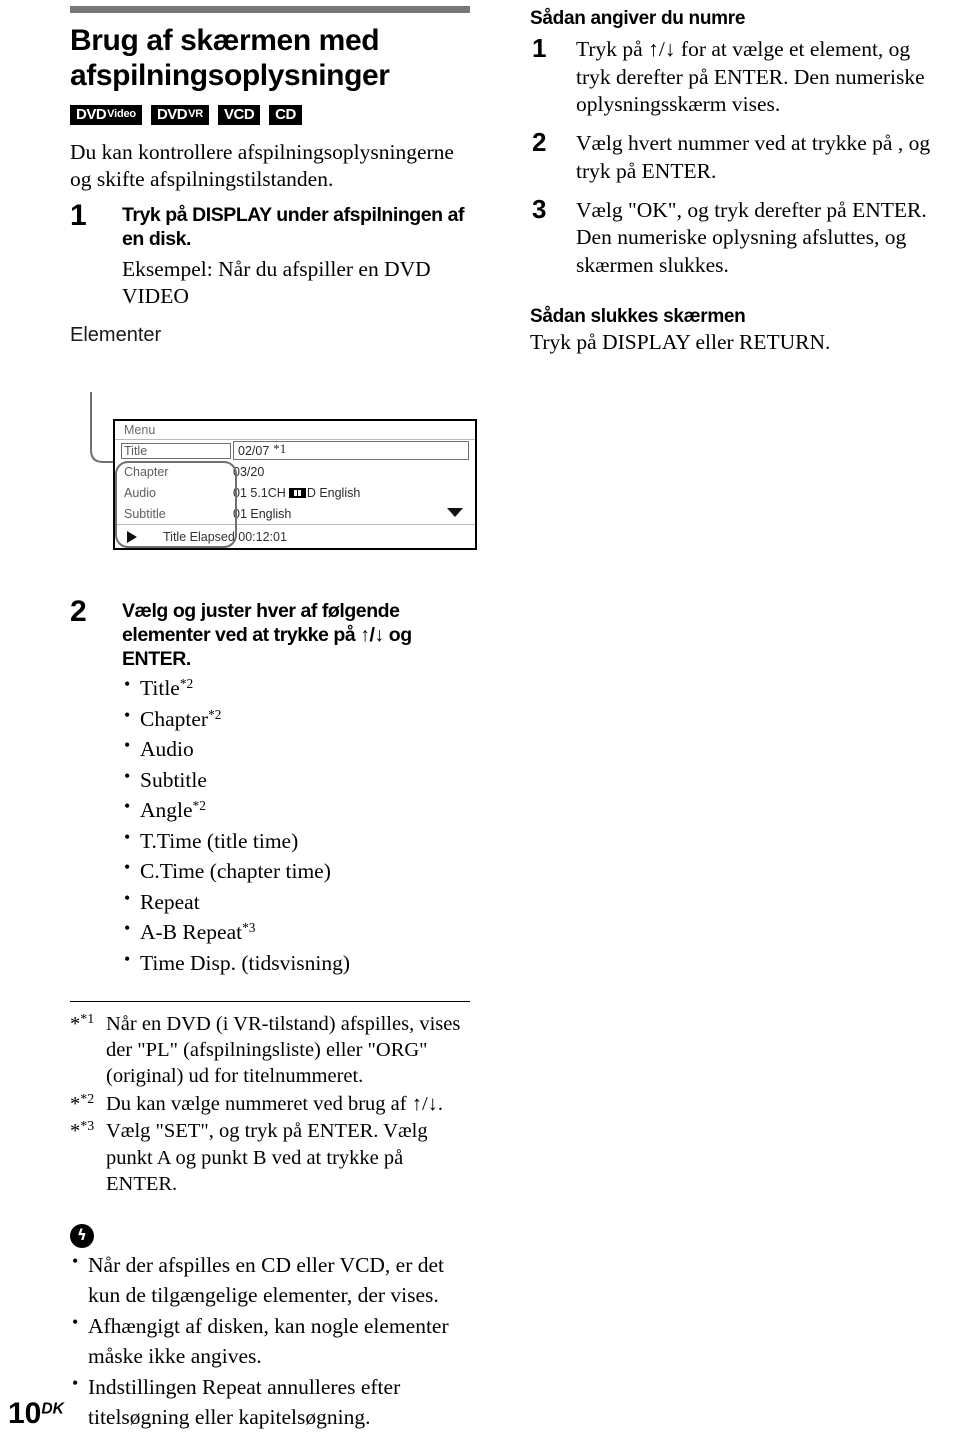 This screenshot has width=960, height=1443. What do you see at coordinates (276, 282) in the screenshot?
I see `step-1-body: Eksempel: Når du afspiller en DVD VIDEO` at bounding box center [276, 282].